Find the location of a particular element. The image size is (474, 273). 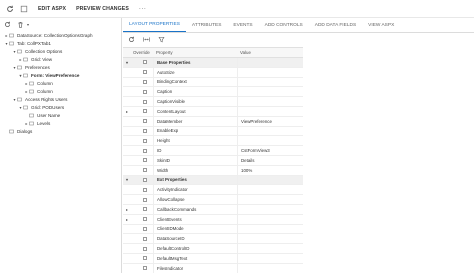

property-row: ▸ ClientEvents is located at coordinates (213, 219).